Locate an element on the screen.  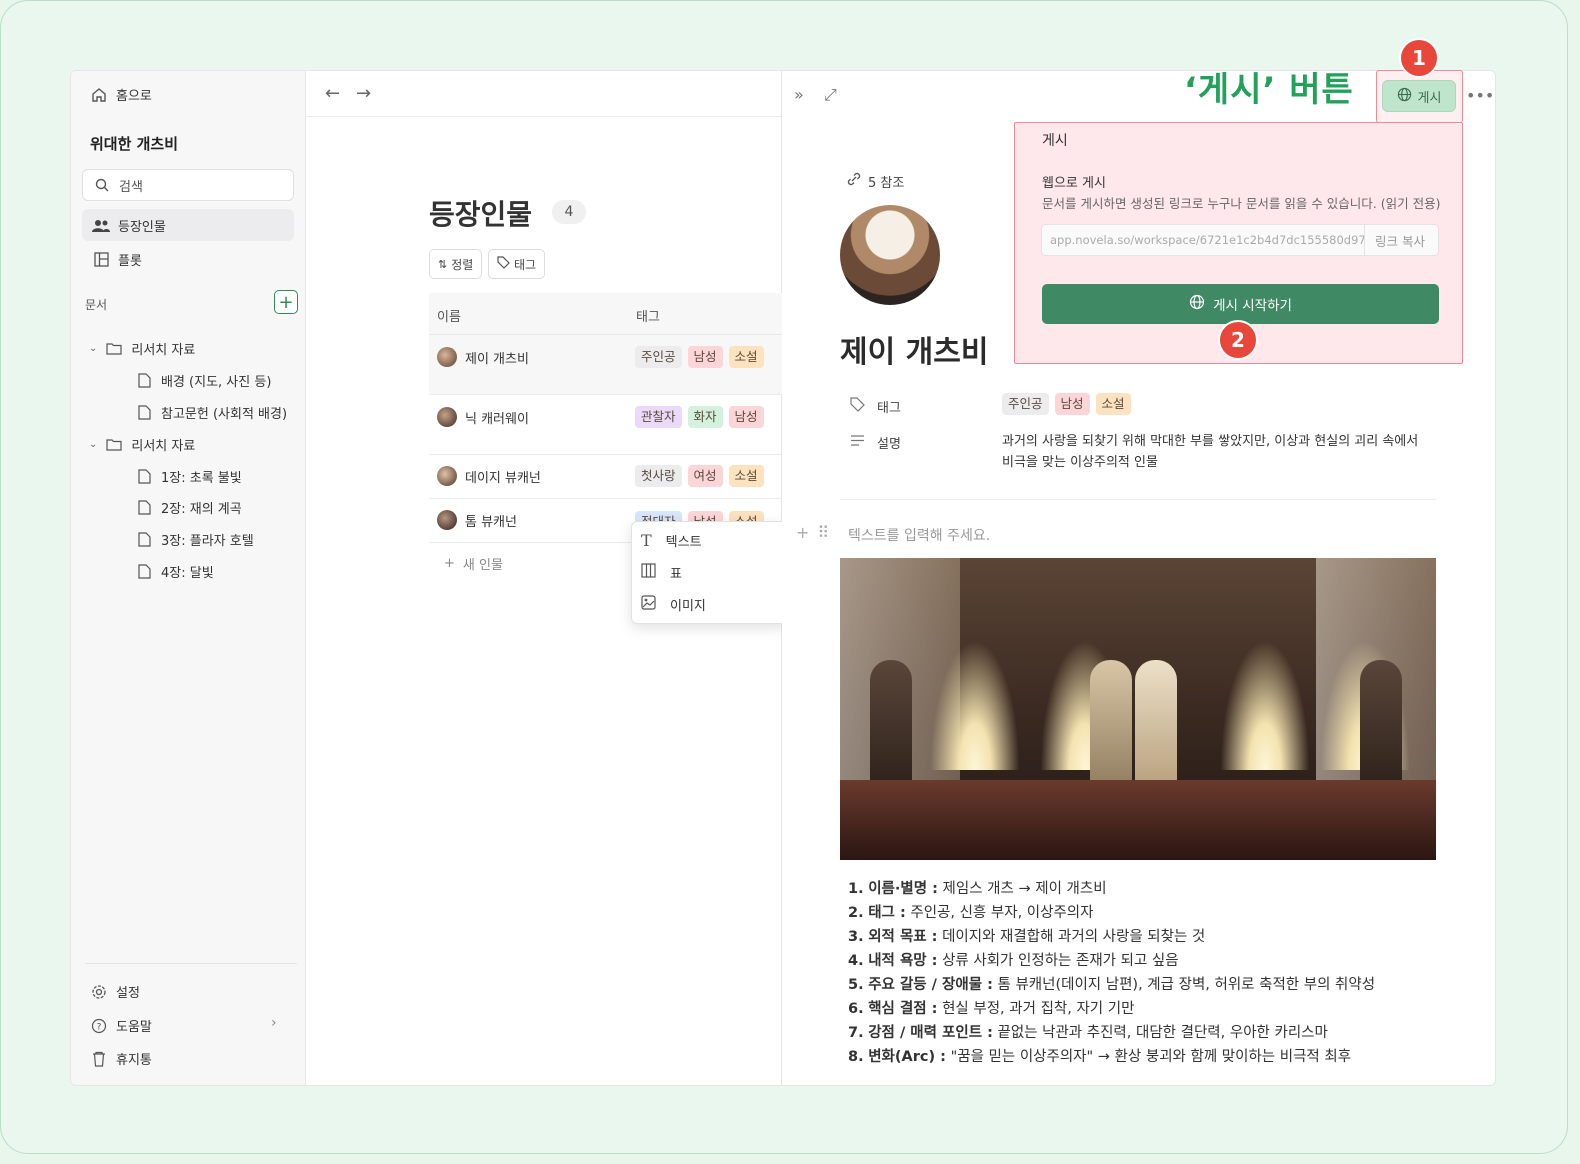
trash-icon is located at coordinates (99, 1059).